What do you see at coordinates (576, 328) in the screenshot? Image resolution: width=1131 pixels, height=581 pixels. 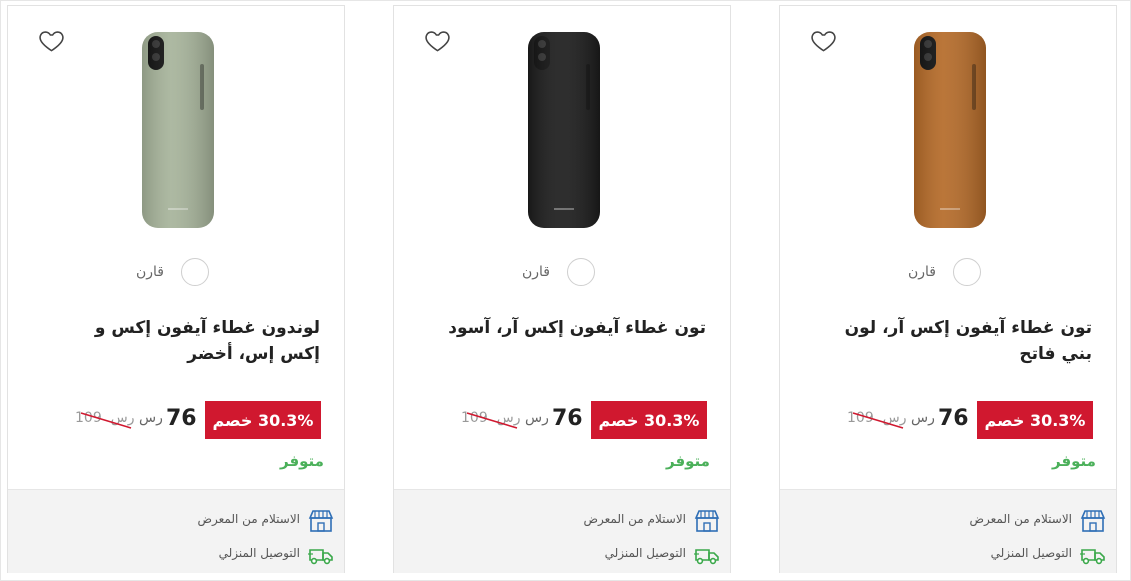 I see `product-title: تون غطاء آيفون إكس آر، آسود` at bounding box center [576, 328].